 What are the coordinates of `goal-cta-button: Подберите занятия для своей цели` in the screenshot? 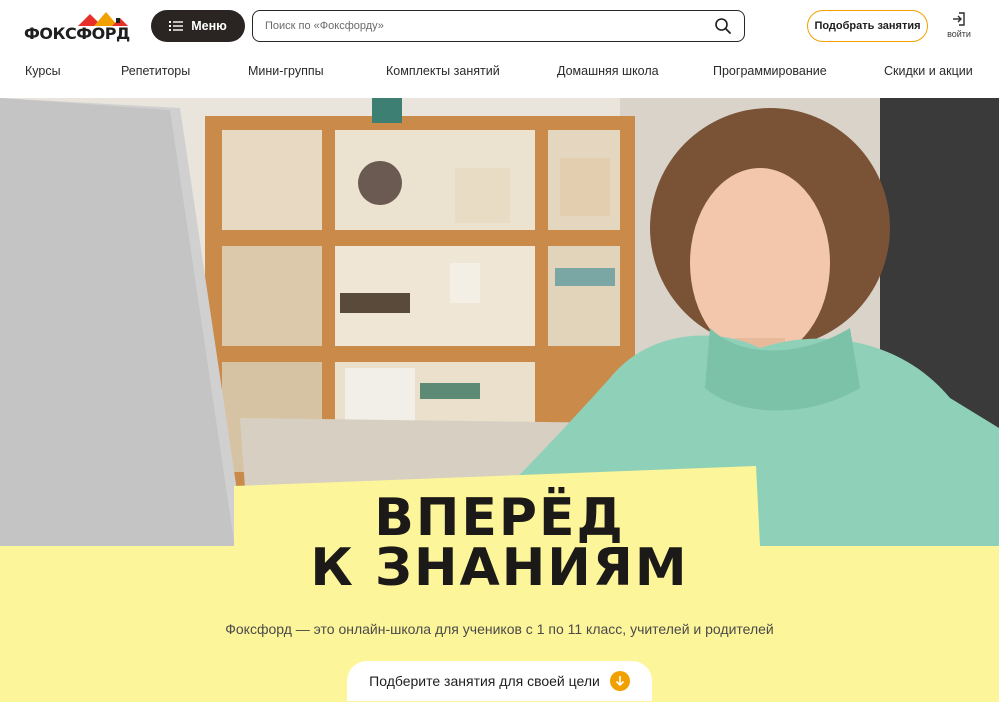 It's located at (499, 681).